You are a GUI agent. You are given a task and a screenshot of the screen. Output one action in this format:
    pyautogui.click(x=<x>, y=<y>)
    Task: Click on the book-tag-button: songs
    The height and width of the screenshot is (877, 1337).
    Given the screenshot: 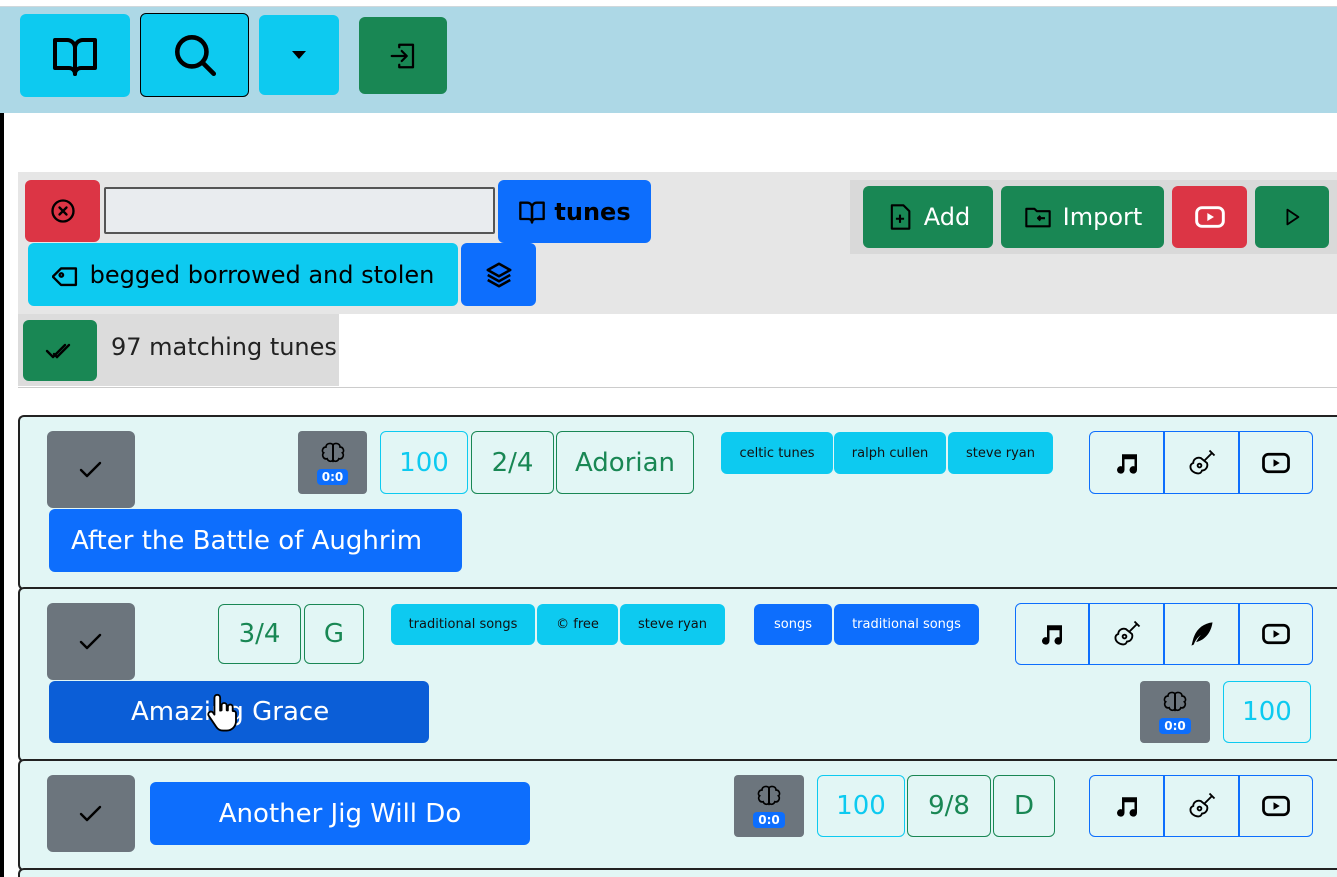 What is the action you would take?
    pyautogui.click(x=793, y=624)
    